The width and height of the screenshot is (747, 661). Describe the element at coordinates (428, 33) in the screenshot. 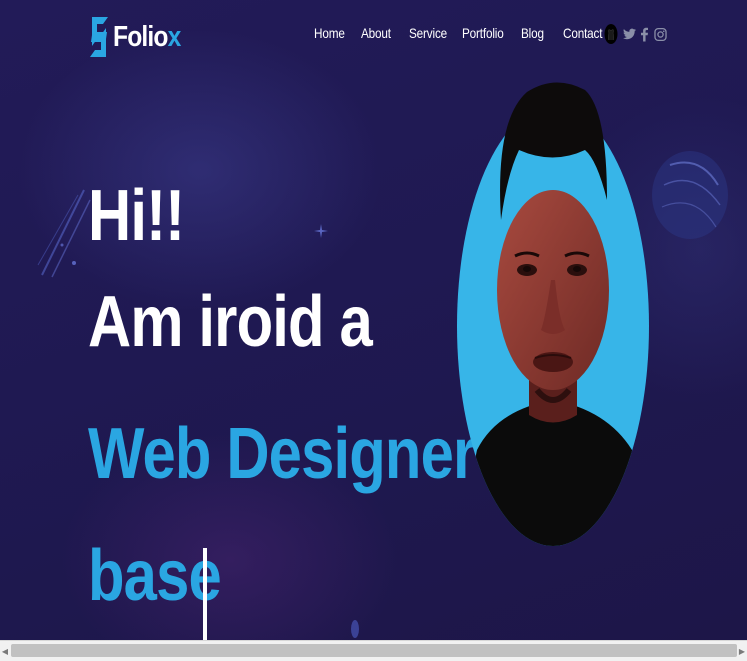

I see `nav-link-service: Service` at that location.